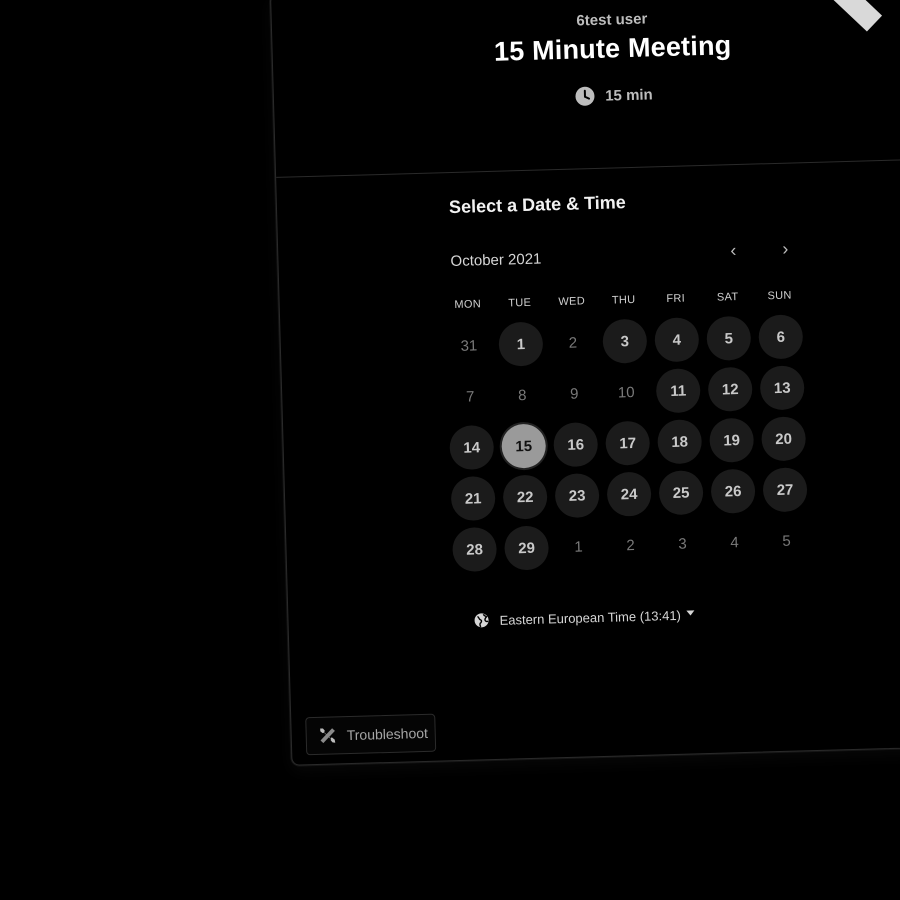 The image size is (900, 900). What do you see at coordinates (628, 95) in the screenshot?
I see `duration-label: 15 min` at bounding box center [628, 95].